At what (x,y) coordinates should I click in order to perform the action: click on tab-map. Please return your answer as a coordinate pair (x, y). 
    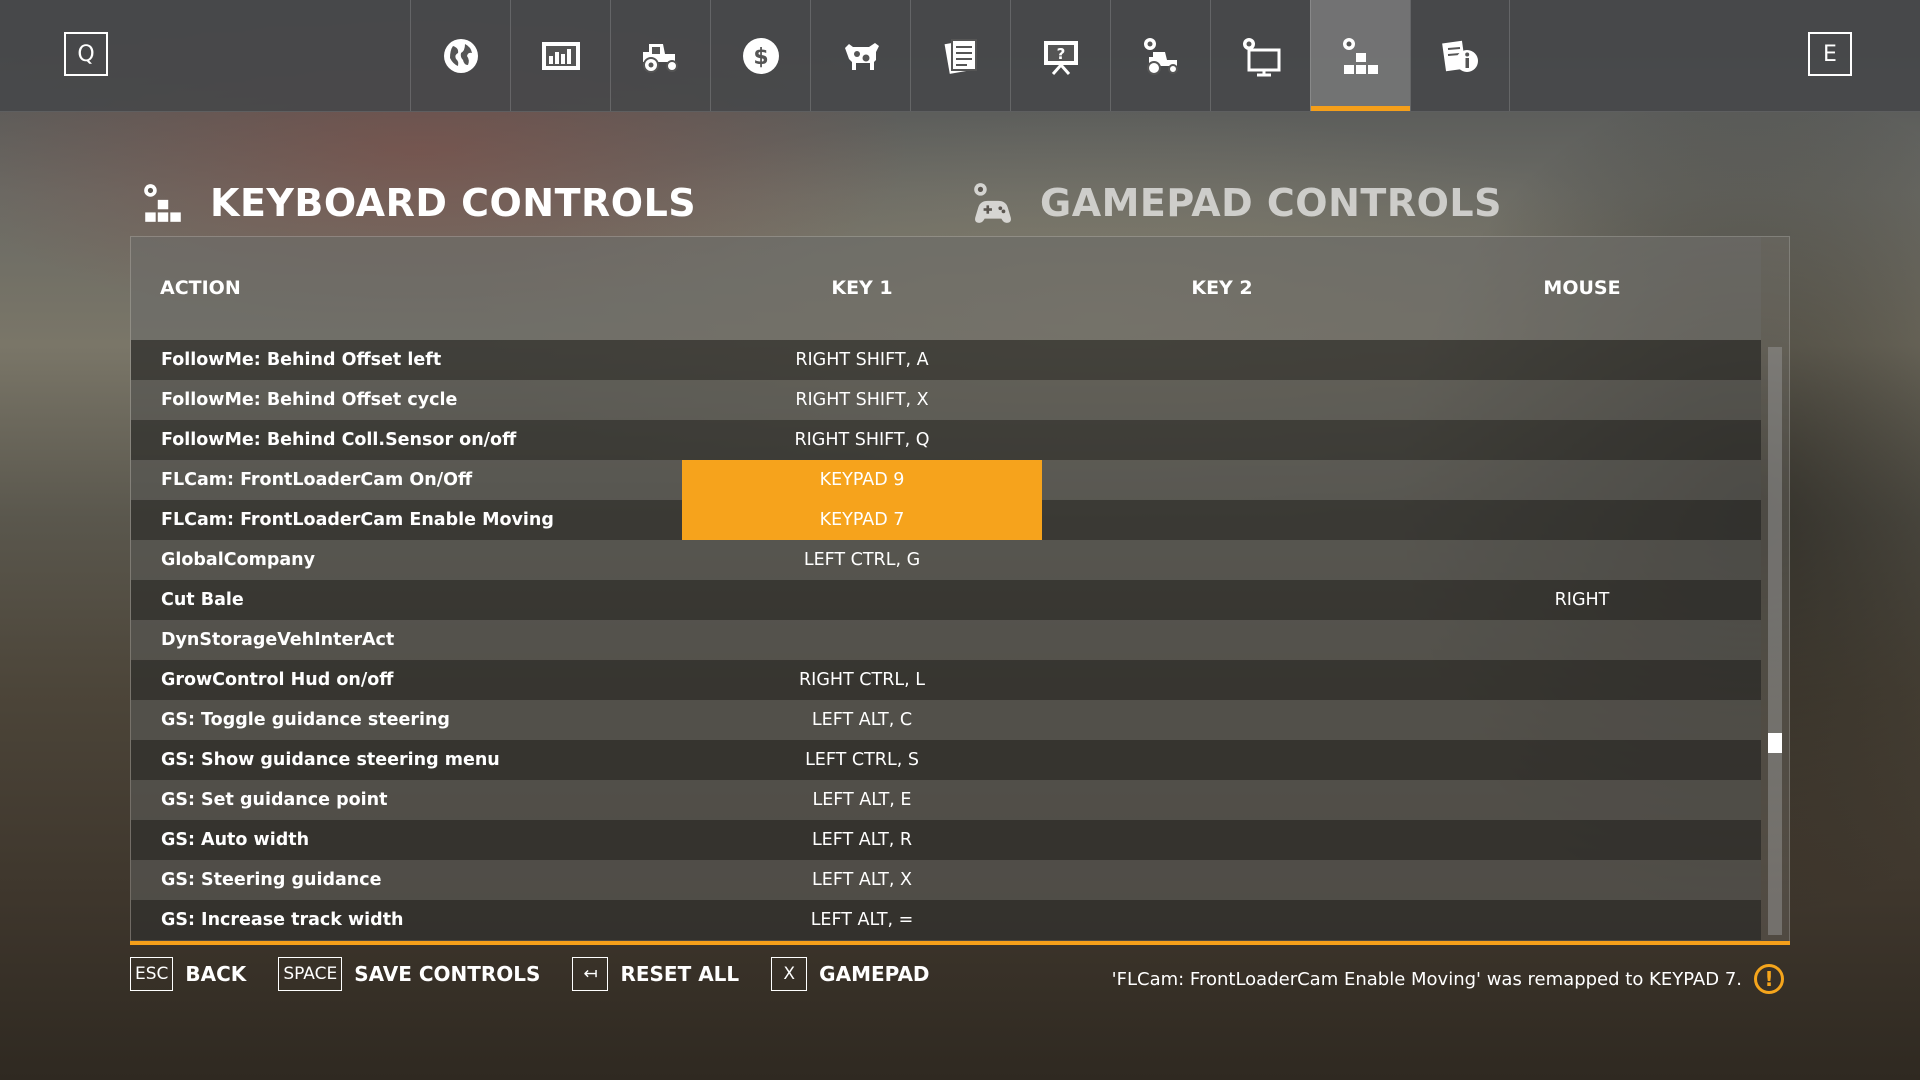
    Looking at the image, I should click on (460, 55).